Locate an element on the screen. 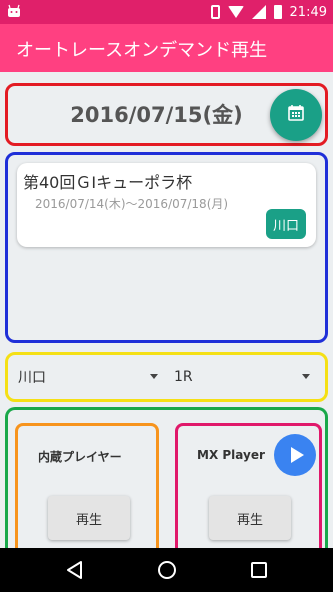 Image resolution: width=333 pixels, height=592 pixels. venue-select-value: 川口 is located at coordinates (32, 378).